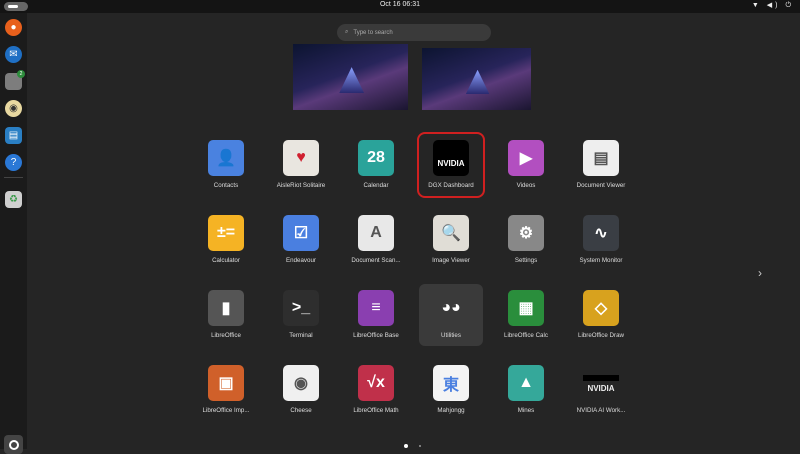  Describe the element at coordinates (301, 383) in the screenshot. I see `app-icon: ◉` at that location.